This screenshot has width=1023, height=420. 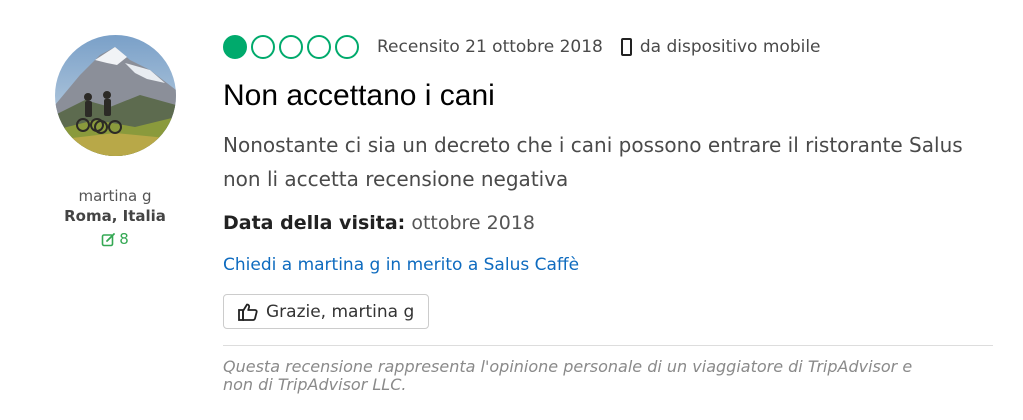 I want to click on edit-icon, so click(x=108, y=239).